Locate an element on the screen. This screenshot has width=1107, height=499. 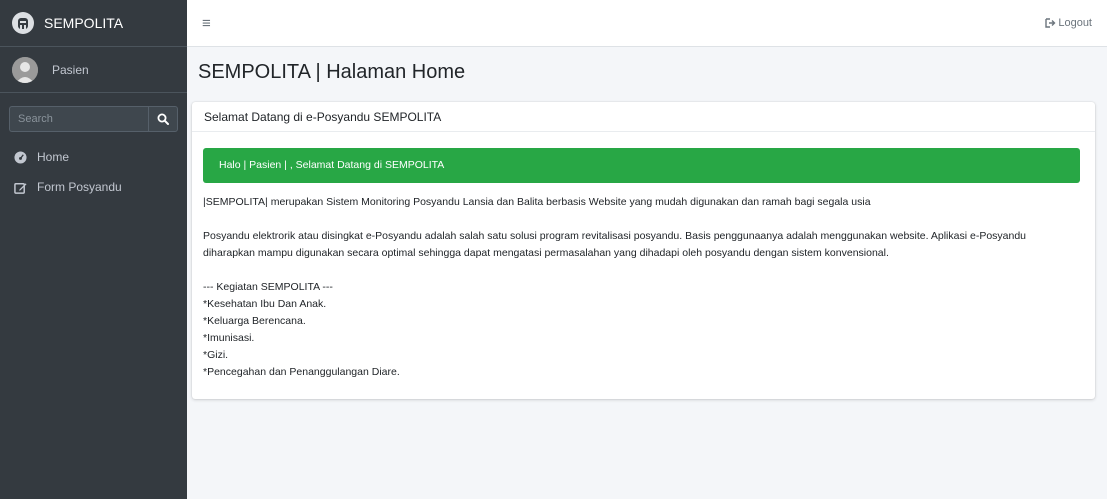
sidebar-search is located at coordinates (93, 119).